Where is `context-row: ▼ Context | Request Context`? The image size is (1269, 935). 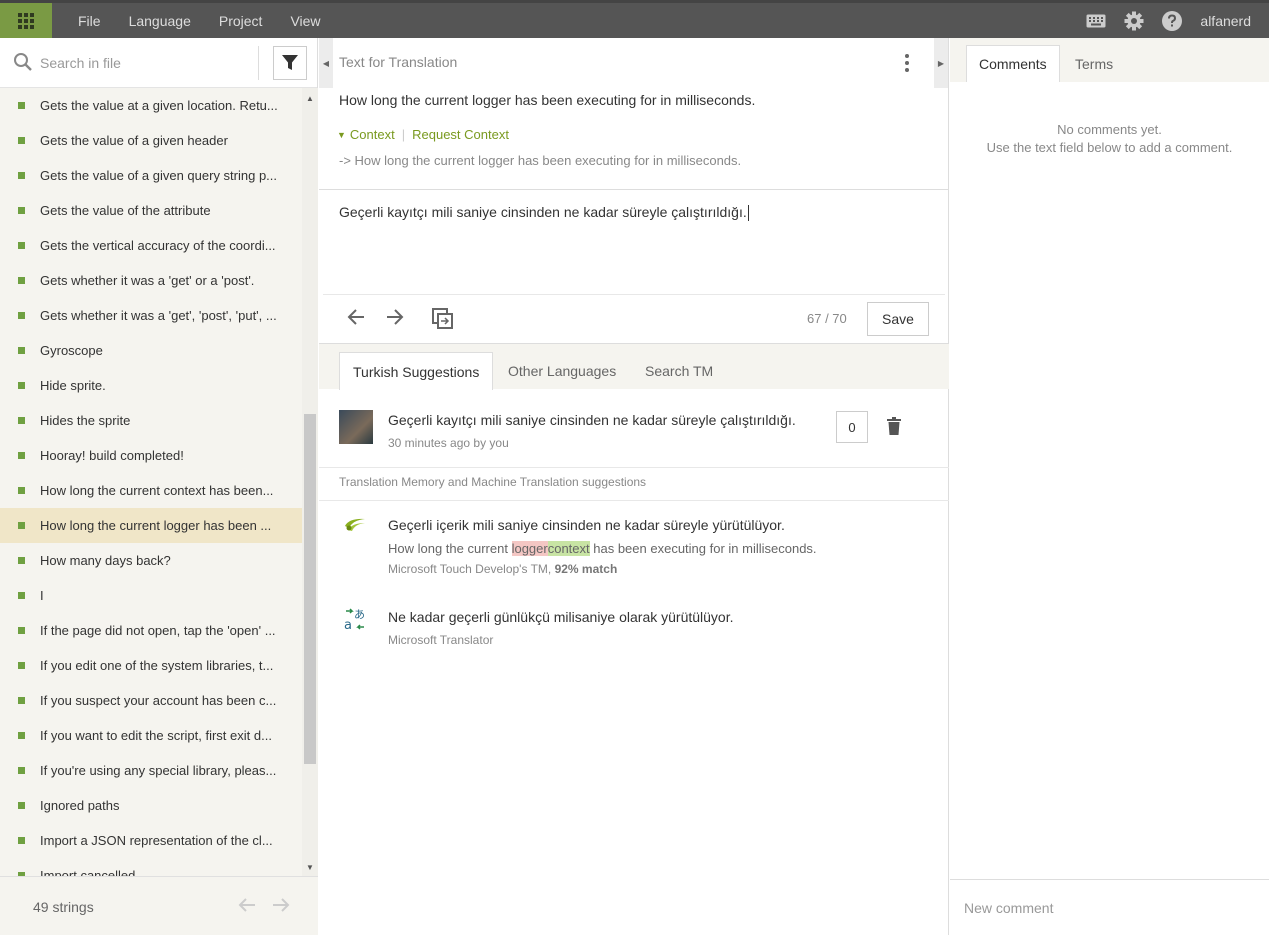 context-row: ▼ Context | Request Context is located at coordinates (423, 134).